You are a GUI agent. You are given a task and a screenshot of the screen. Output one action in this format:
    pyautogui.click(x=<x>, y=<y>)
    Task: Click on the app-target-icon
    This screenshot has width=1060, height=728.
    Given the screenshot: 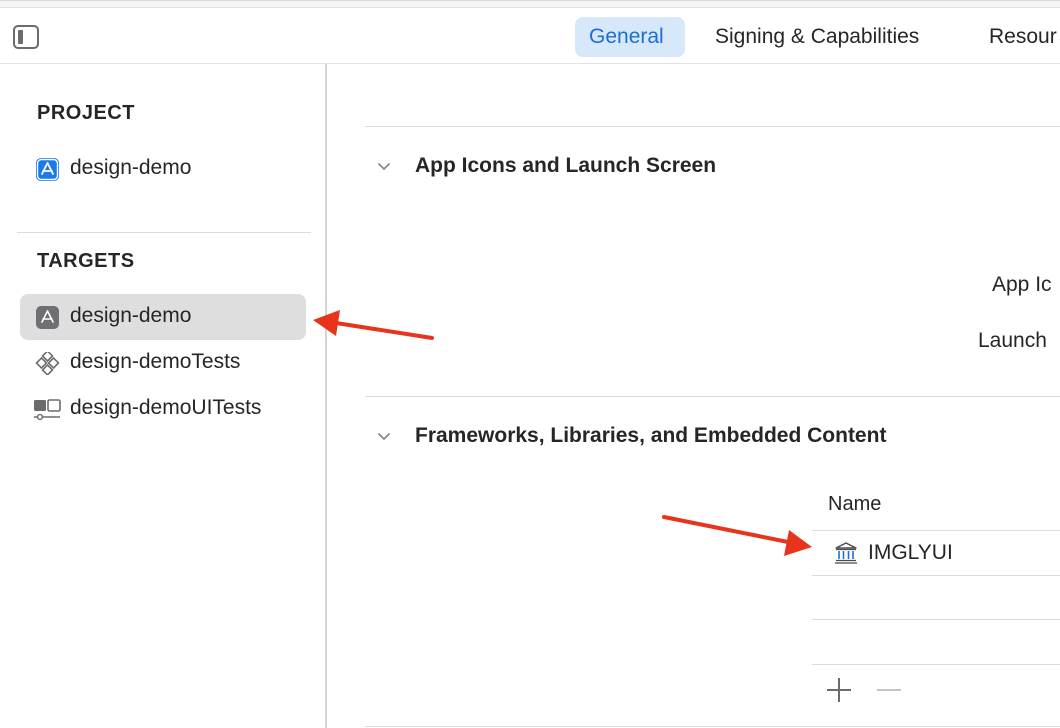 What is the action you would take?
    pyautogui.click(x=47, y=317)
    